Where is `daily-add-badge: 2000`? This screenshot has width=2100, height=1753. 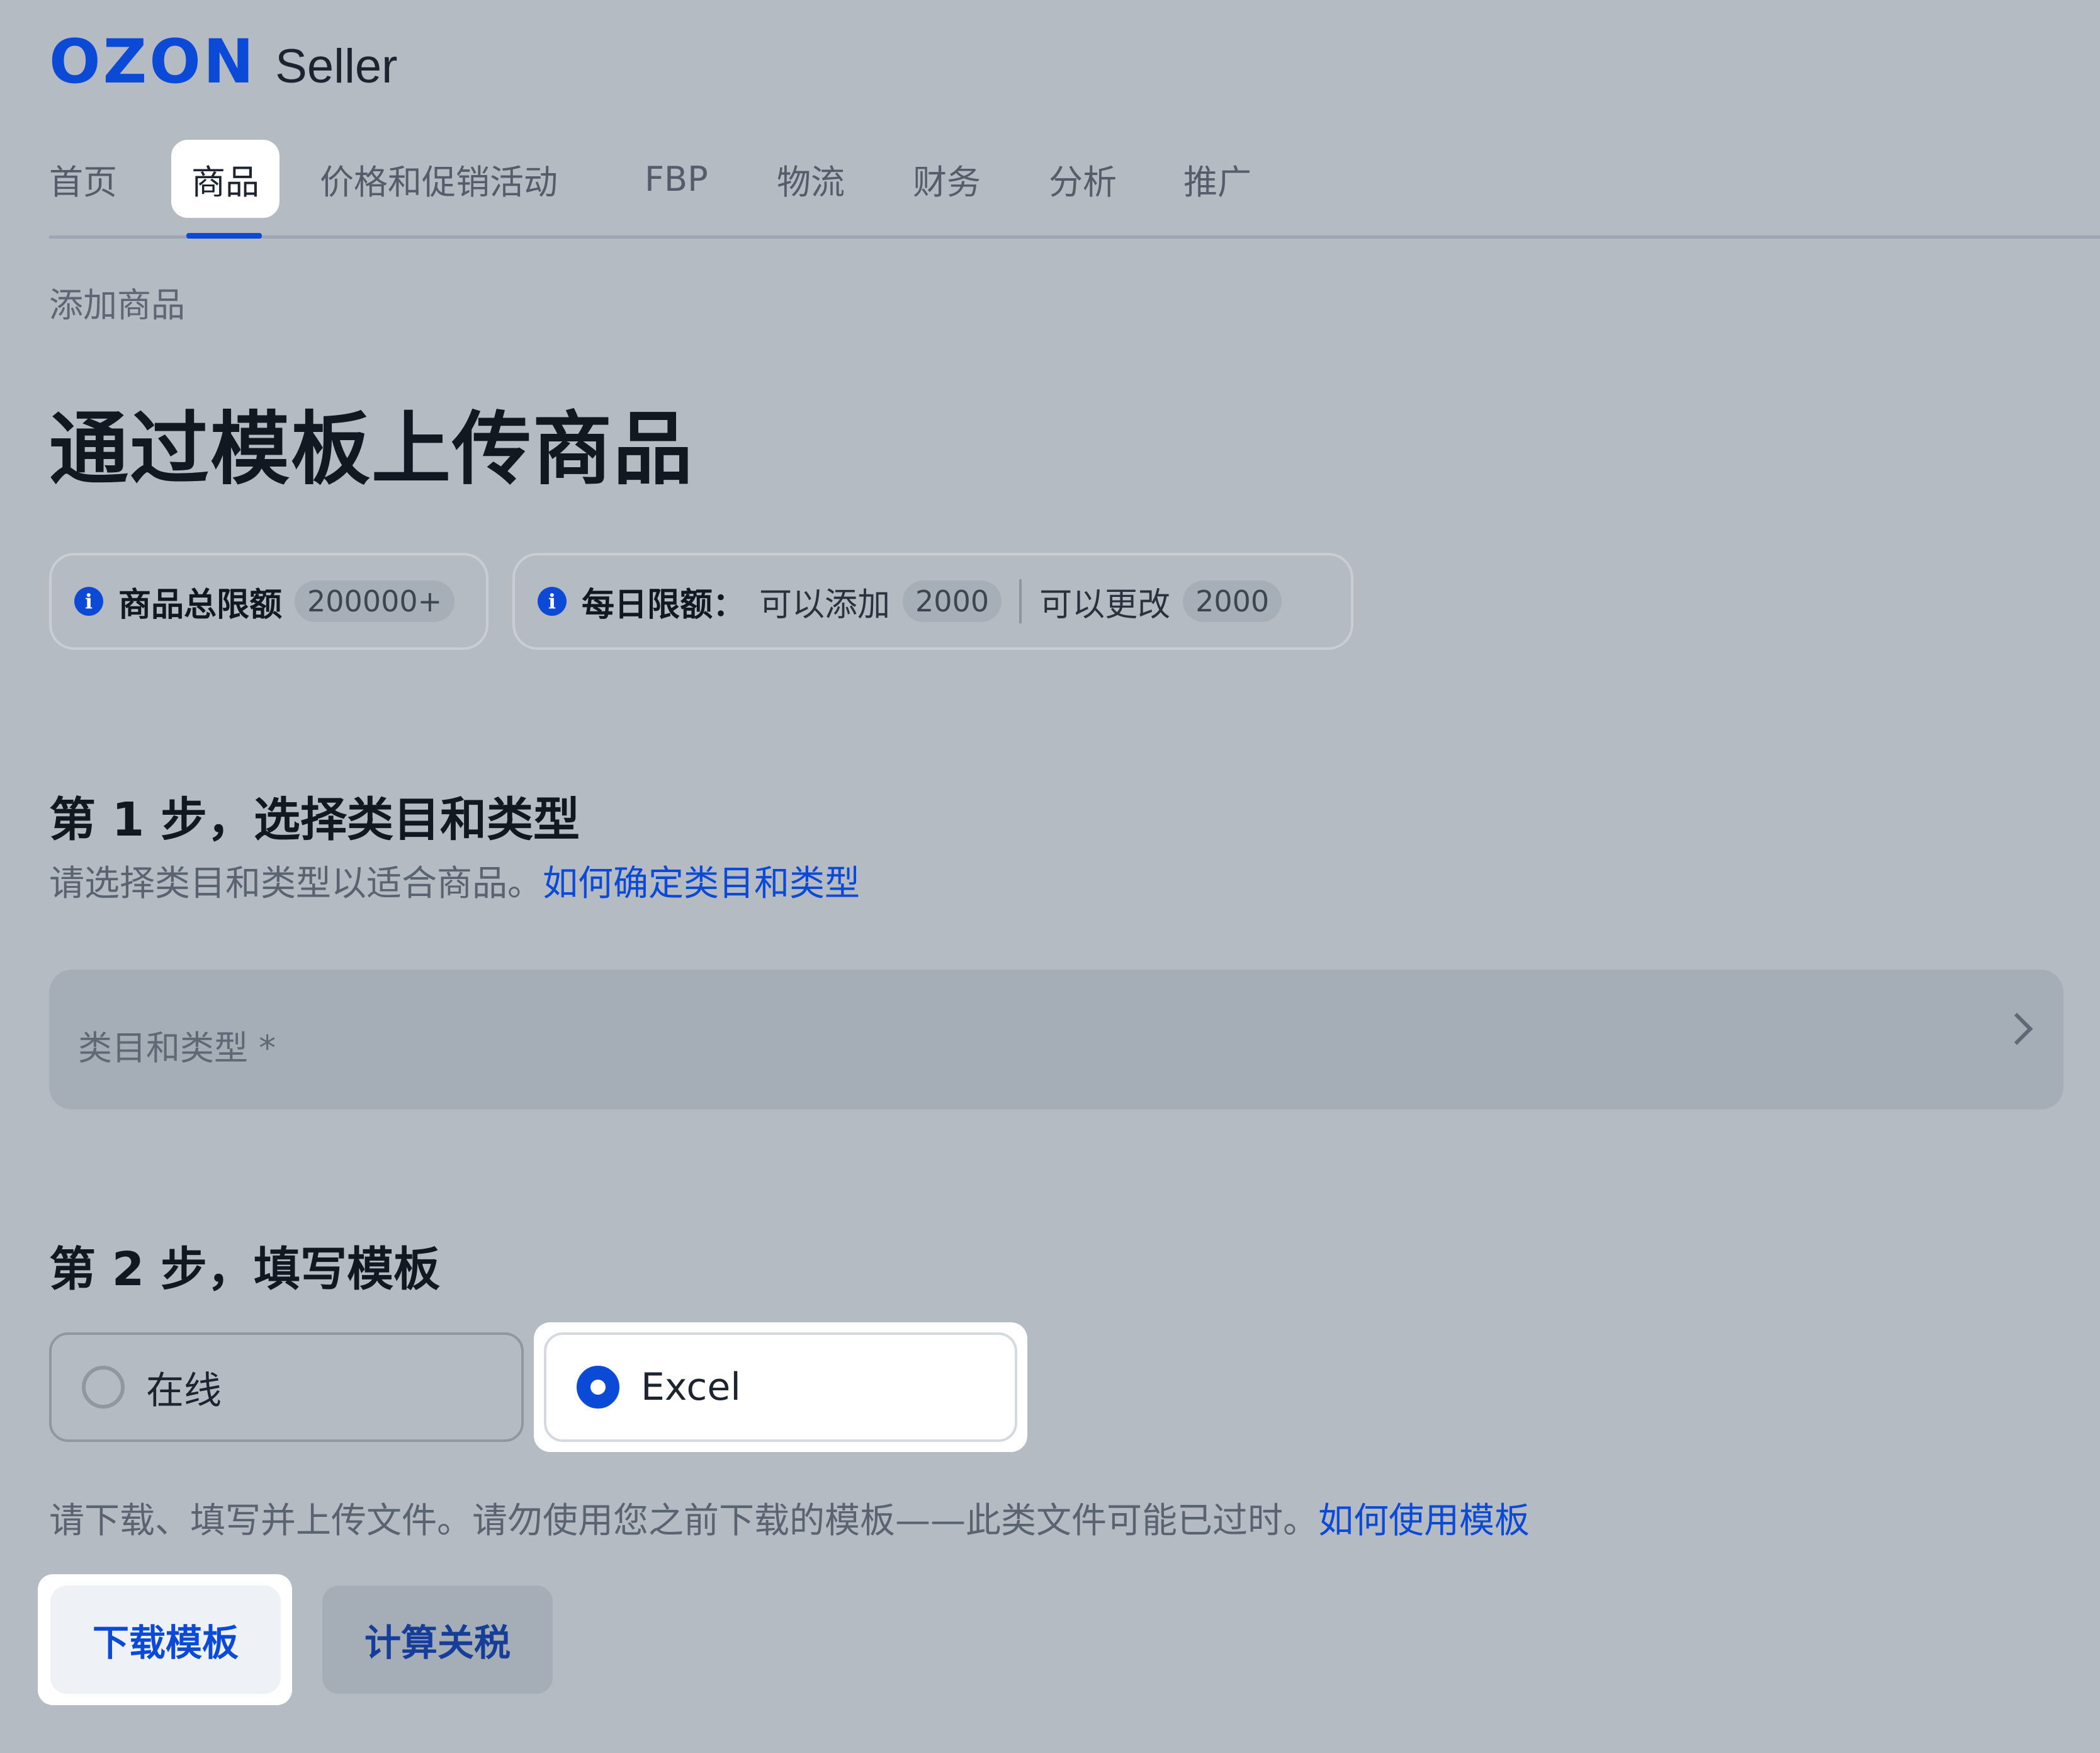
daily-add-badge: 2000 is located at coordinates (952, 602).